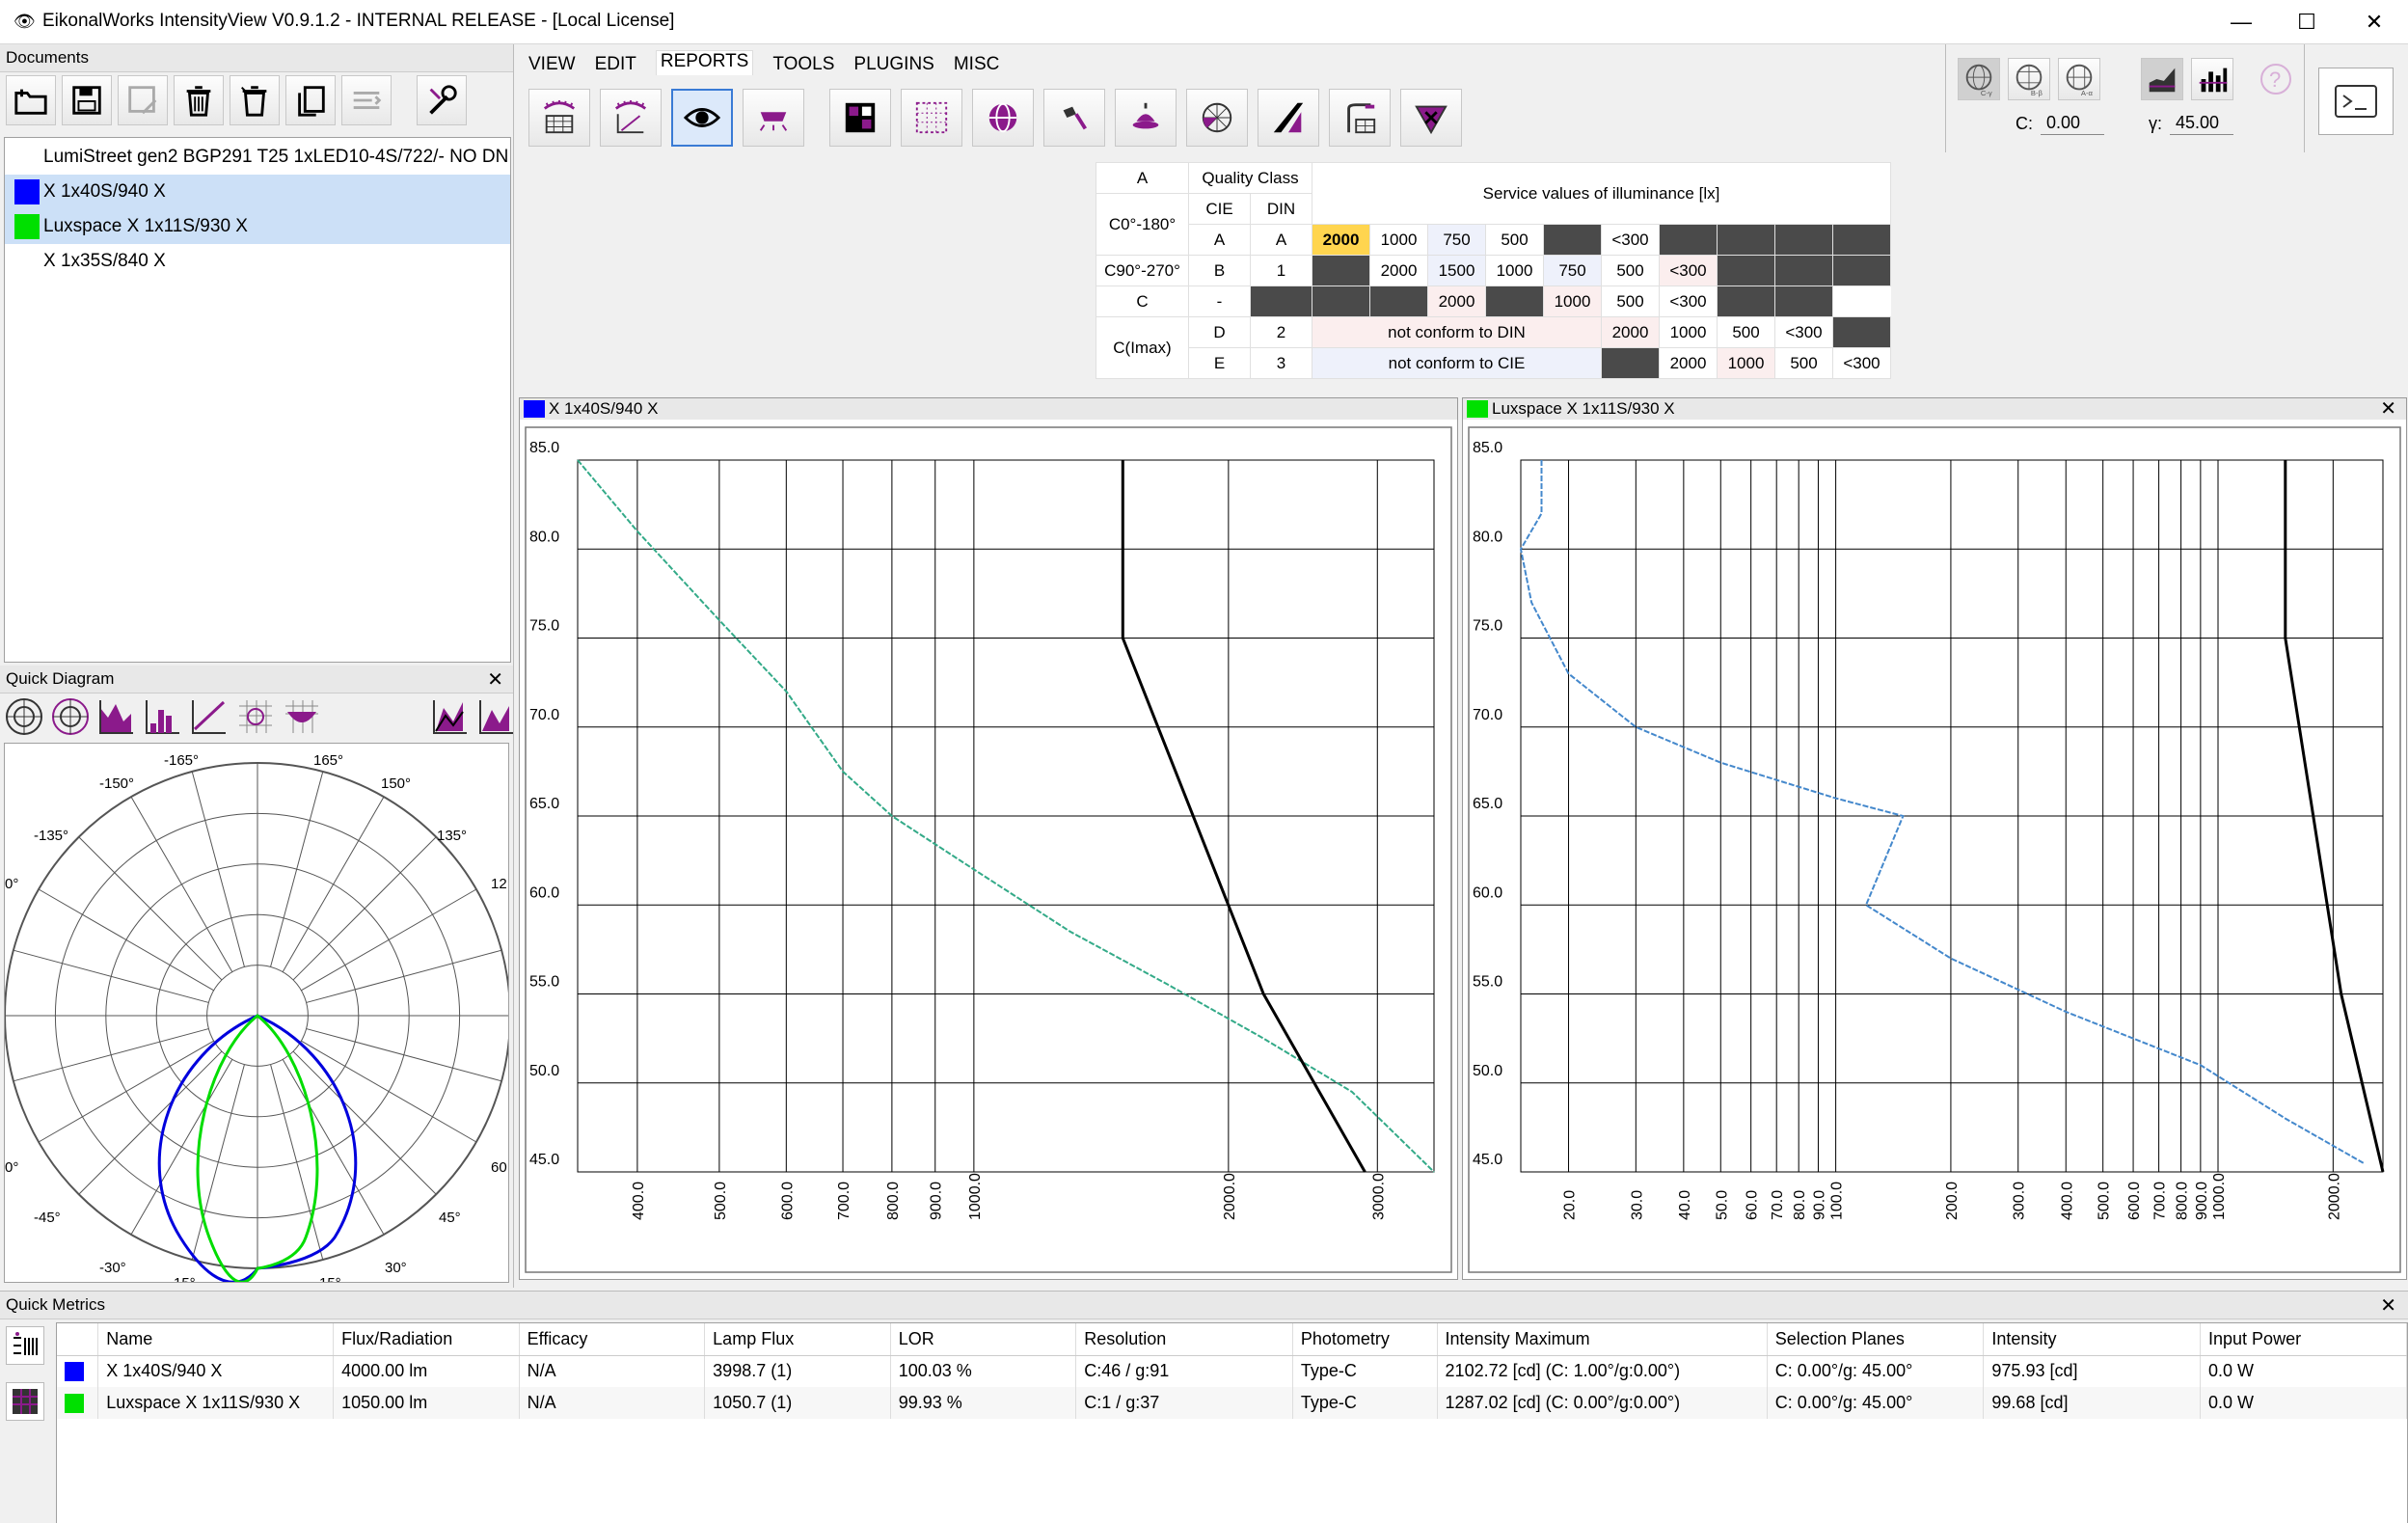 The height and width of the screenshot is (1523, 2408). I want to click on quick-diagram-header: Quick Diagram ✕, so click(256, 680).